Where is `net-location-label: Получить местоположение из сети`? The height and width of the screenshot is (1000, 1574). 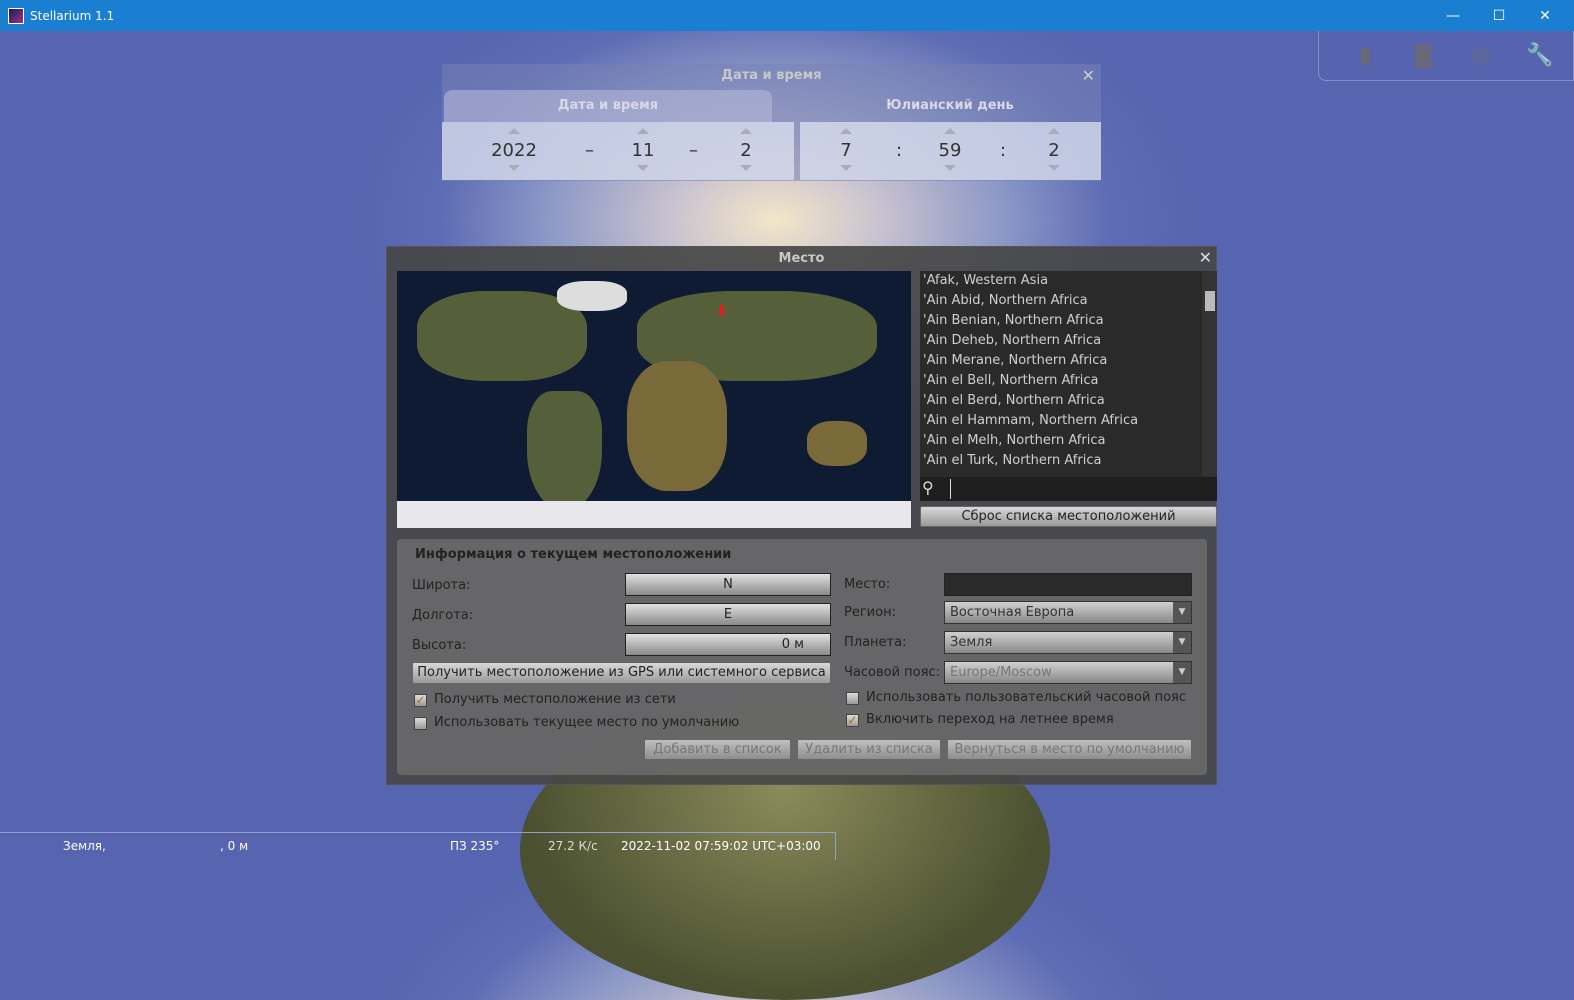
net-location-label: Получить местоположение из сети is located at coordinates (555, 699).